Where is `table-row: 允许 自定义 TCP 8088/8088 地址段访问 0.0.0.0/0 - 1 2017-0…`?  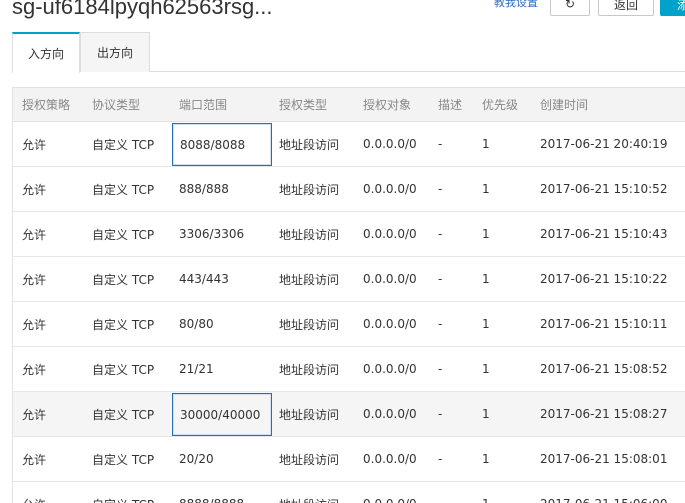
table-row: 允许 自定义 TCP 8088/8088 地址段访问 0.0.0.0/0 - 1 2017-0… is located at coordinates (349, 144).